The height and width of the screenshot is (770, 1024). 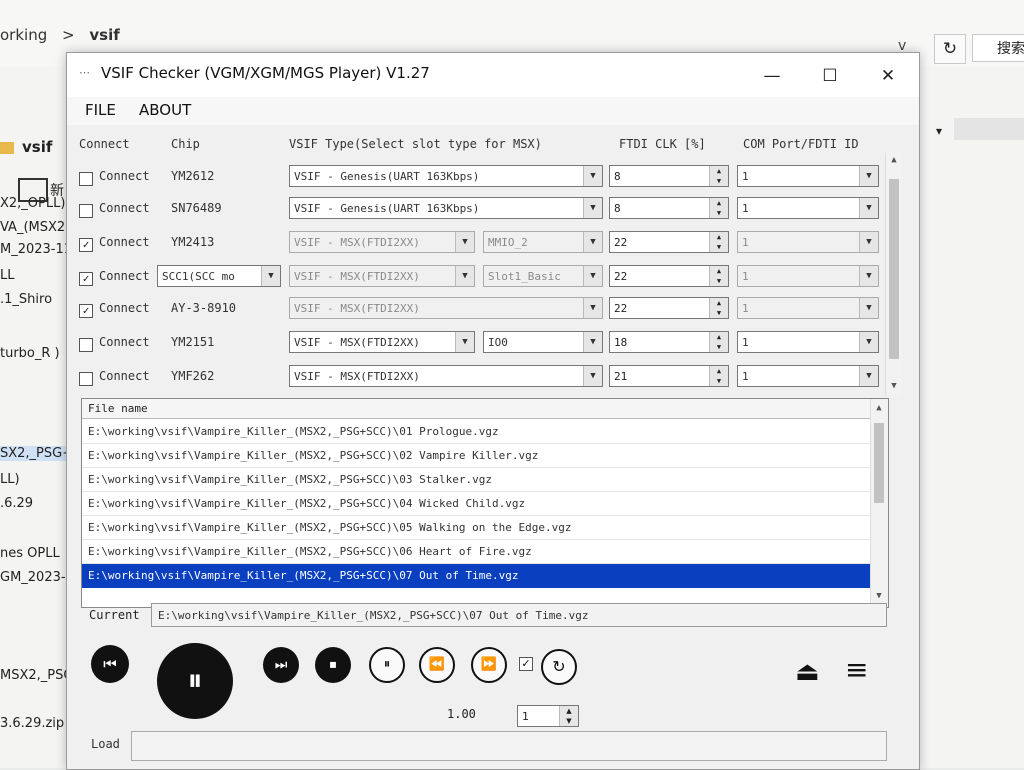 What do you see at coordinates (888, 76) in the screenshot?
I see `close-icon: ✕` at bounding box center [888, 76].